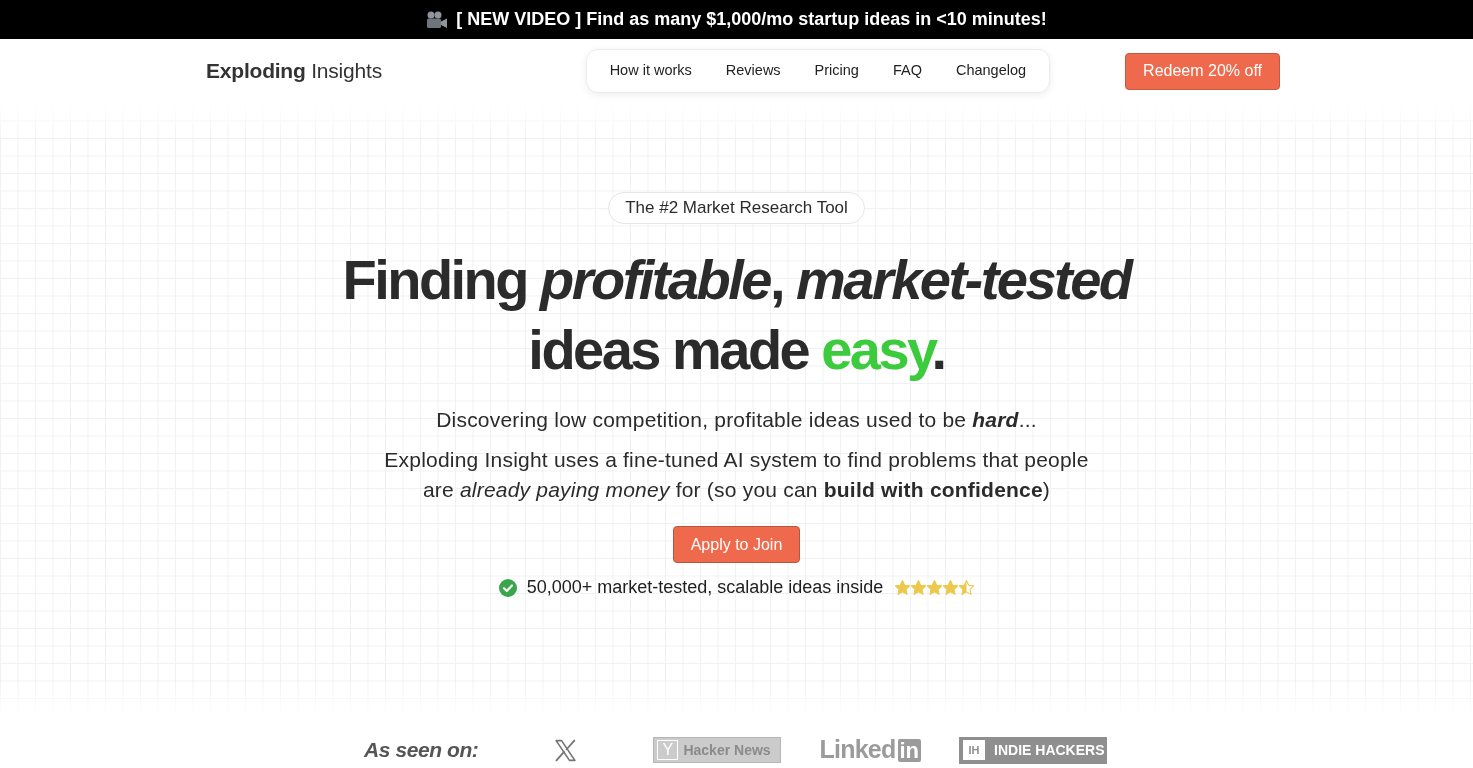  I want to click on as-seen-on-label: As seen on:, so click(421, 750).